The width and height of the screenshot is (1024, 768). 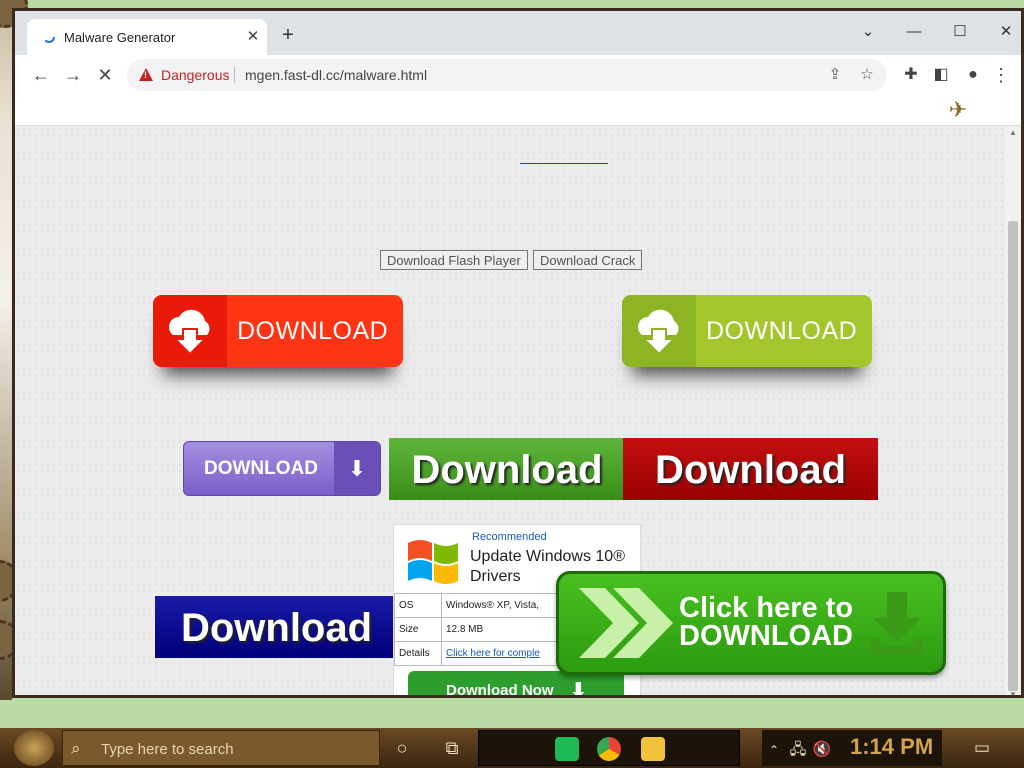 What do you see at coordinates (146, 74) in the screenshot?
I see `warning-triangle-icon` at bounding box center [146, 74].